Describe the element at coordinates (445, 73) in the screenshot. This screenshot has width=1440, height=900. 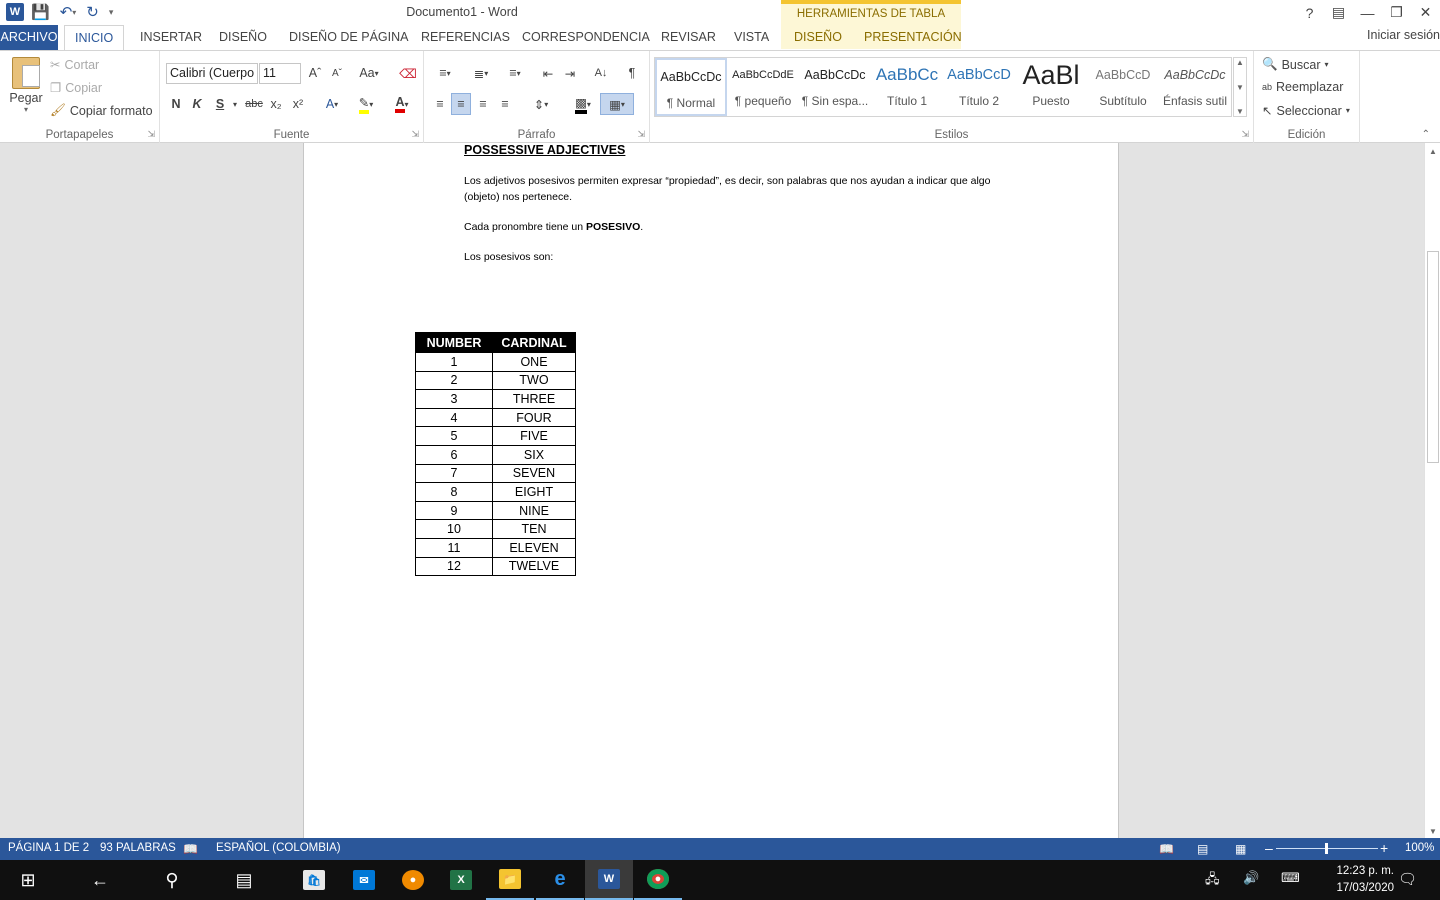
I see `bullets-icon: ≡ ▾` at that location.